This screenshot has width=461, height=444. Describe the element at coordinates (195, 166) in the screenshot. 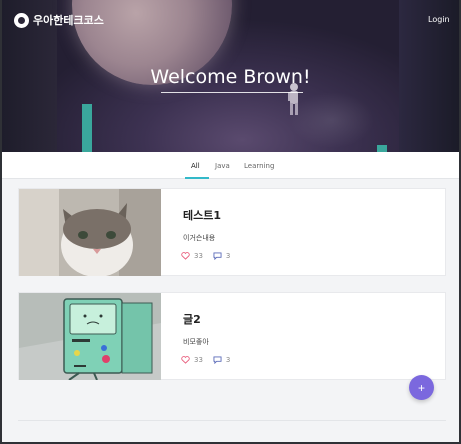

I see `tab-all: All` at that location.